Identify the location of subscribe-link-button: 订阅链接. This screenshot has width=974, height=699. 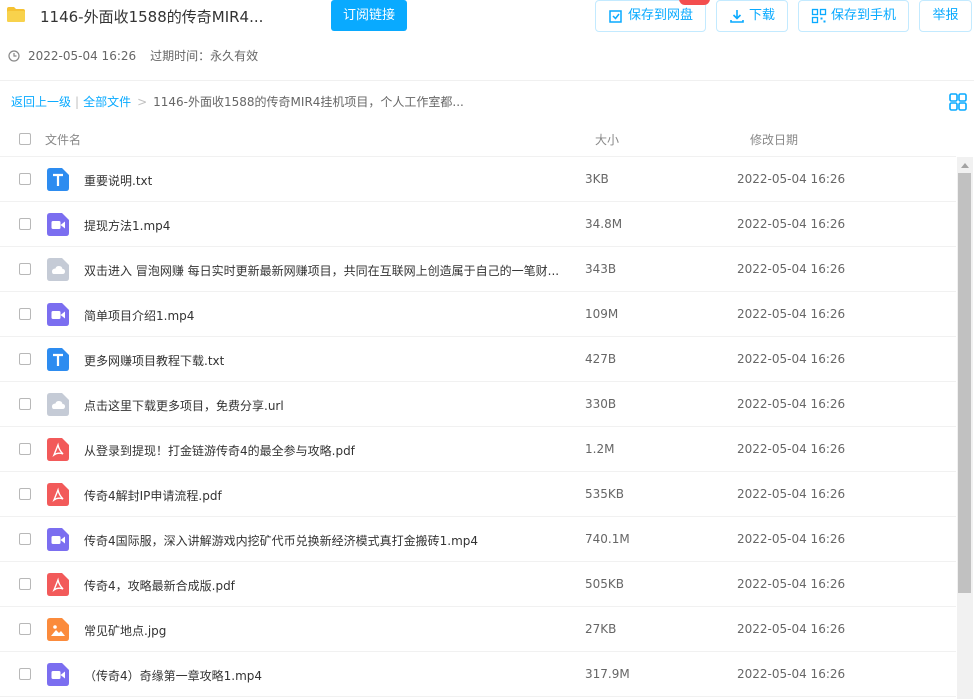
(369, 15).